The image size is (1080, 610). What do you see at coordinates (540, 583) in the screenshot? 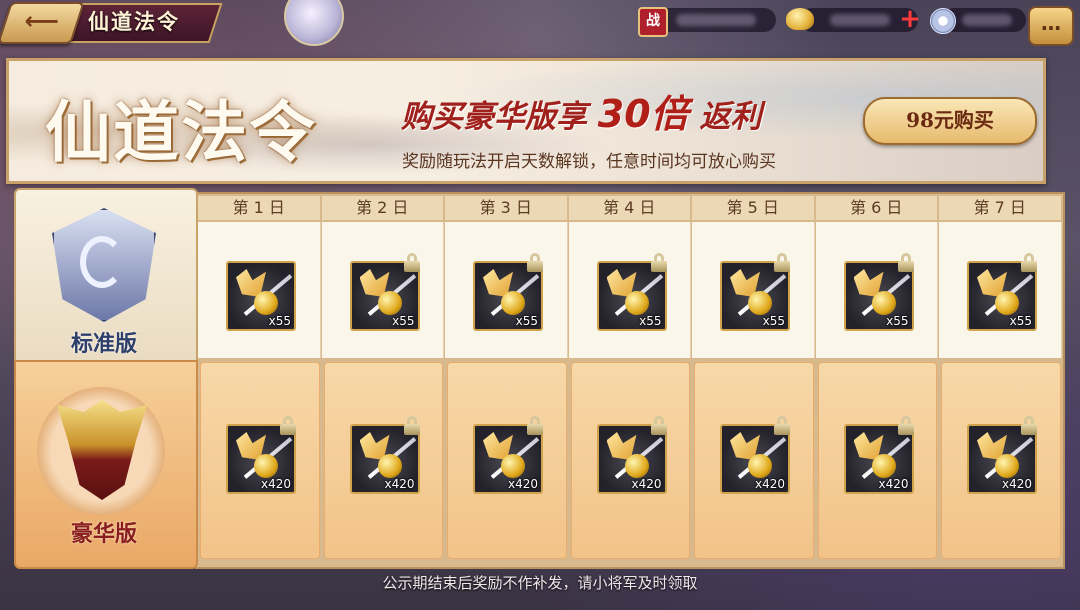
I see `footer-note: 公示期结束后奖励不作补发，请小将军及时领取` at bounding box center [540, 583].